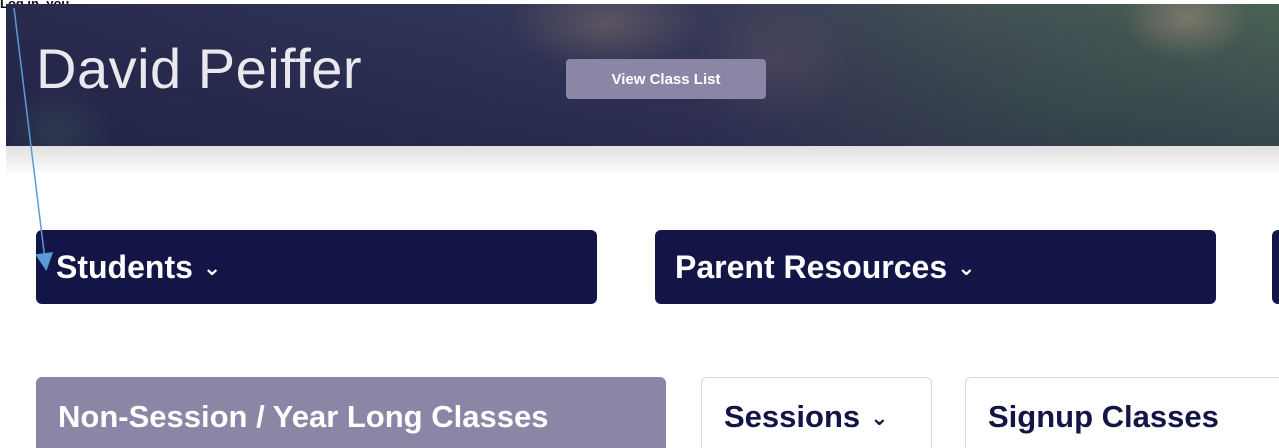 This screenshot has width=1279, height=448. I want to click on additional-menu-button, so click(1275, 267).